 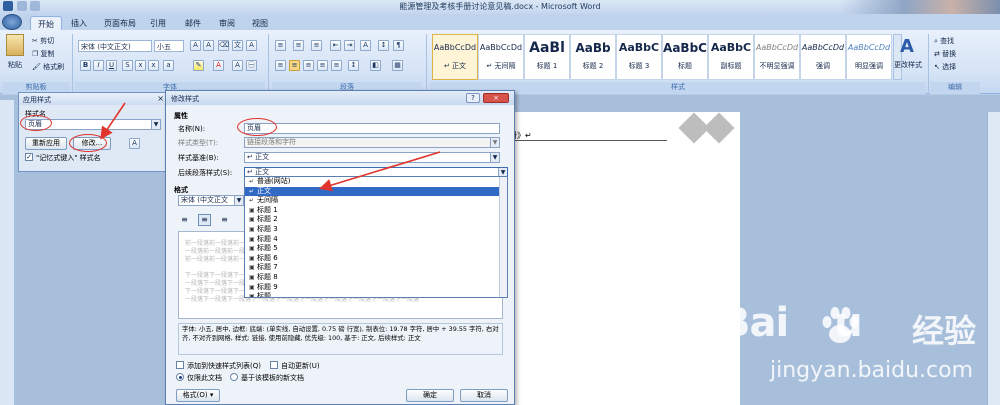 I want to click on show-marks-icon: ¶, so click(x=398, y=45).